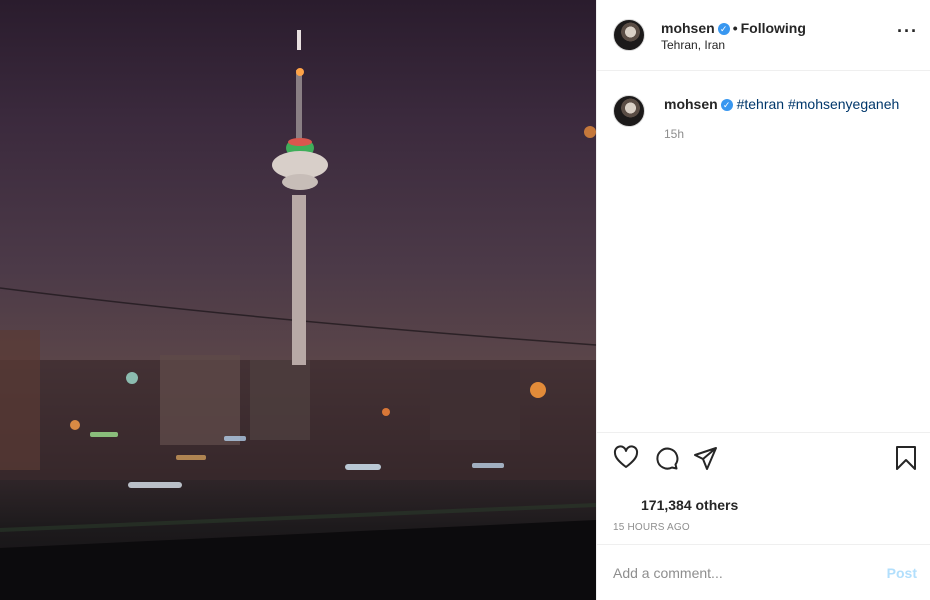 The height and width of the screenshot is (600, 930). Describe the element at coordinates (902, 573) in the screenshot. I see `post-comment-button: Post` at that location.